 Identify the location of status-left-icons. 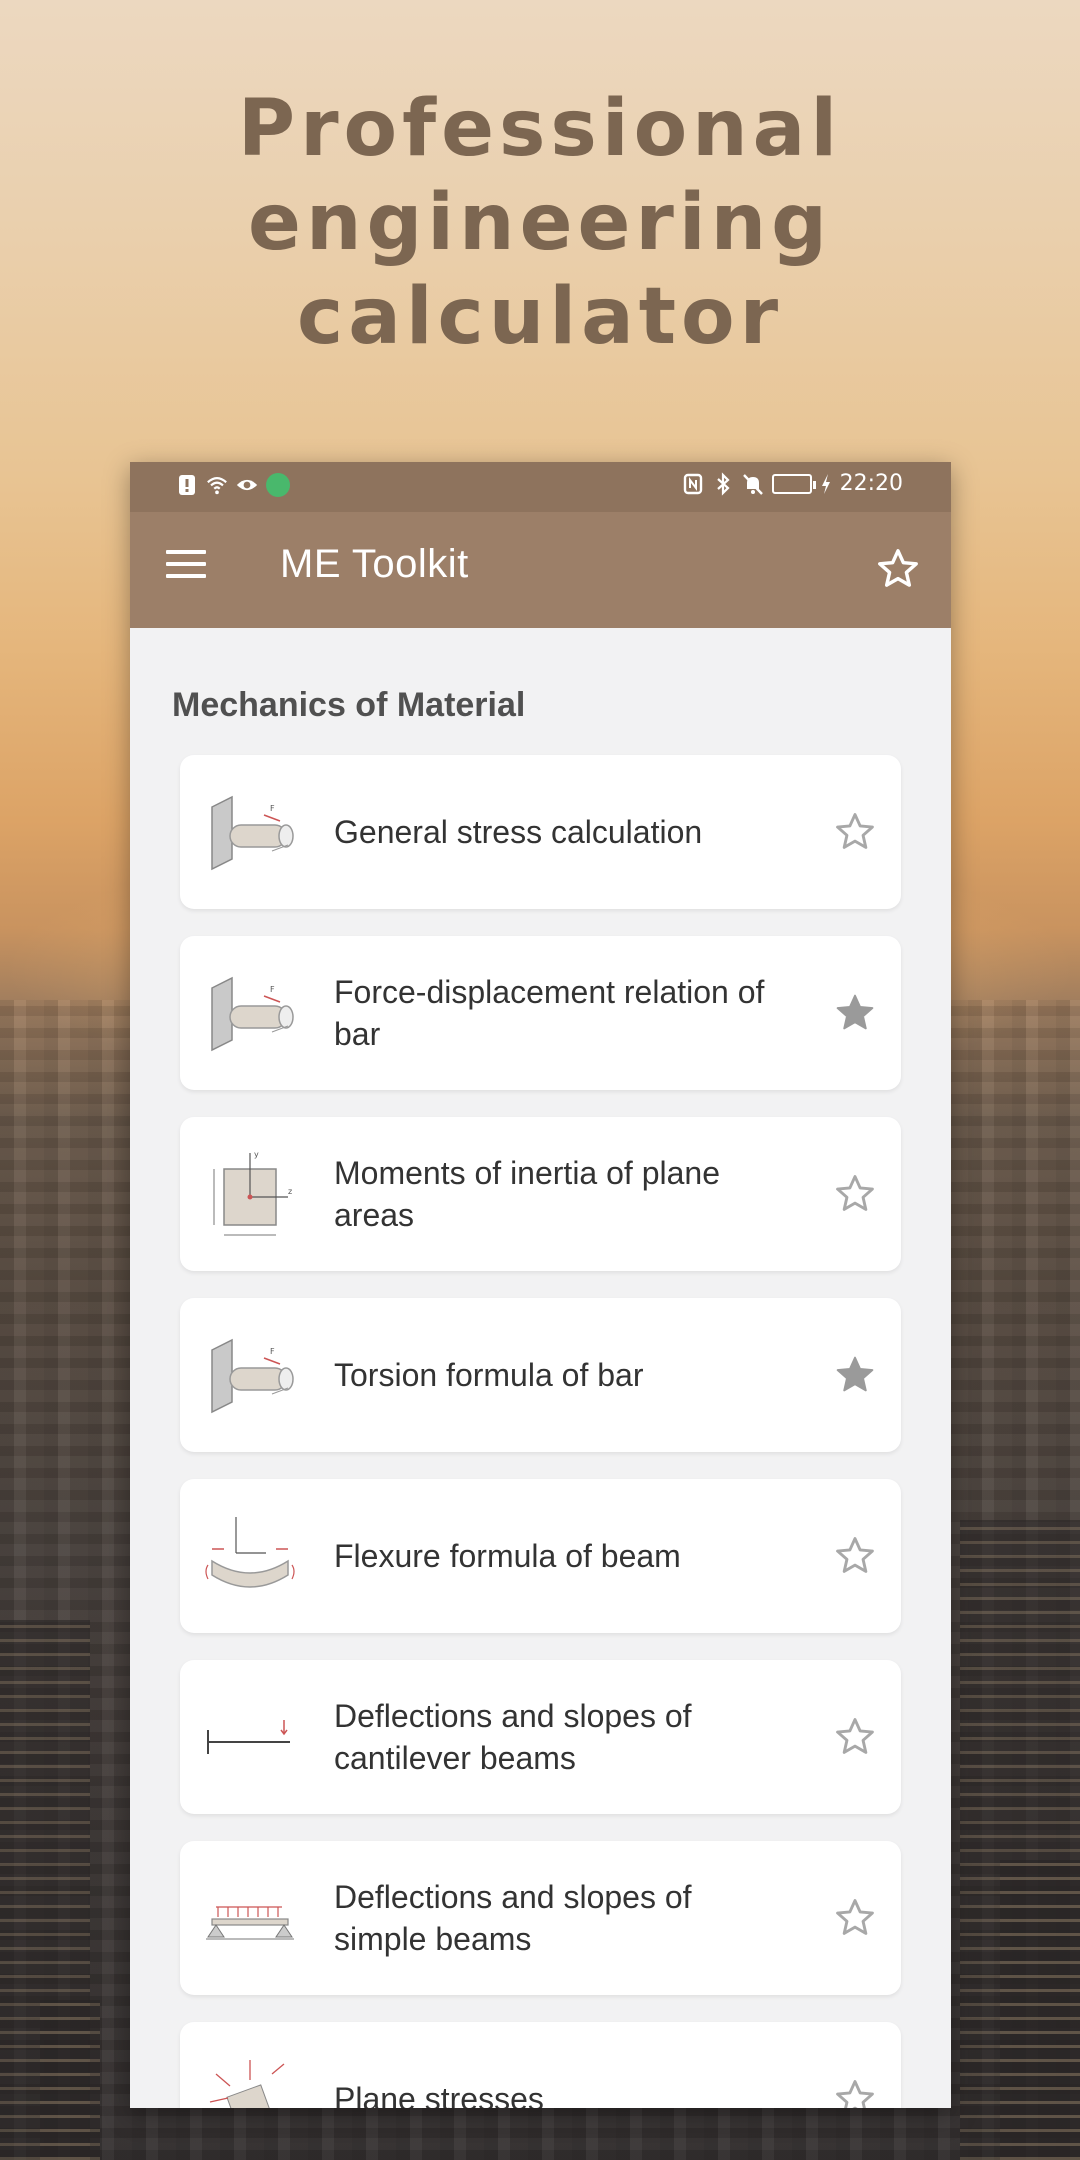
(233, 485).